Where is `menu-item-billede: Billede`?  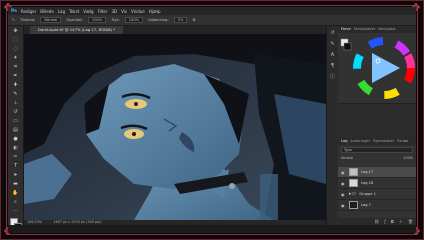
menu-item-billede: Billede is located at coordinates (47, 11).